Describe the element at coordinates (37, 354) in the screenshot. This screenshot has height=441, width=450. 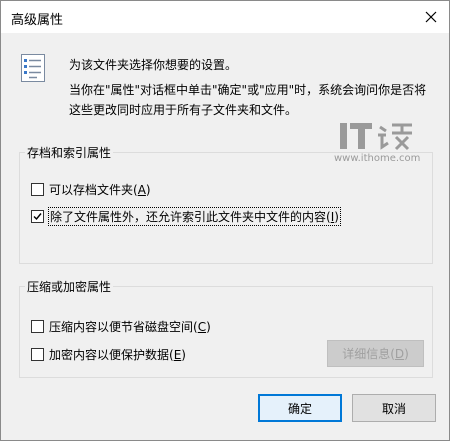
I see `encrypt-checkbox` at that location.